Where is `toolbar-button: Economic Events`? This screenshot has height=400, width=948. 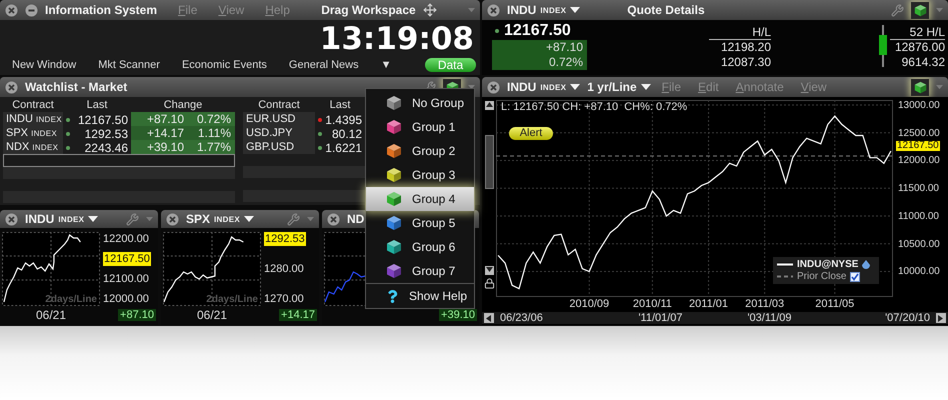
toolbar-button: Economic Events is located at coordinates (224, 65).